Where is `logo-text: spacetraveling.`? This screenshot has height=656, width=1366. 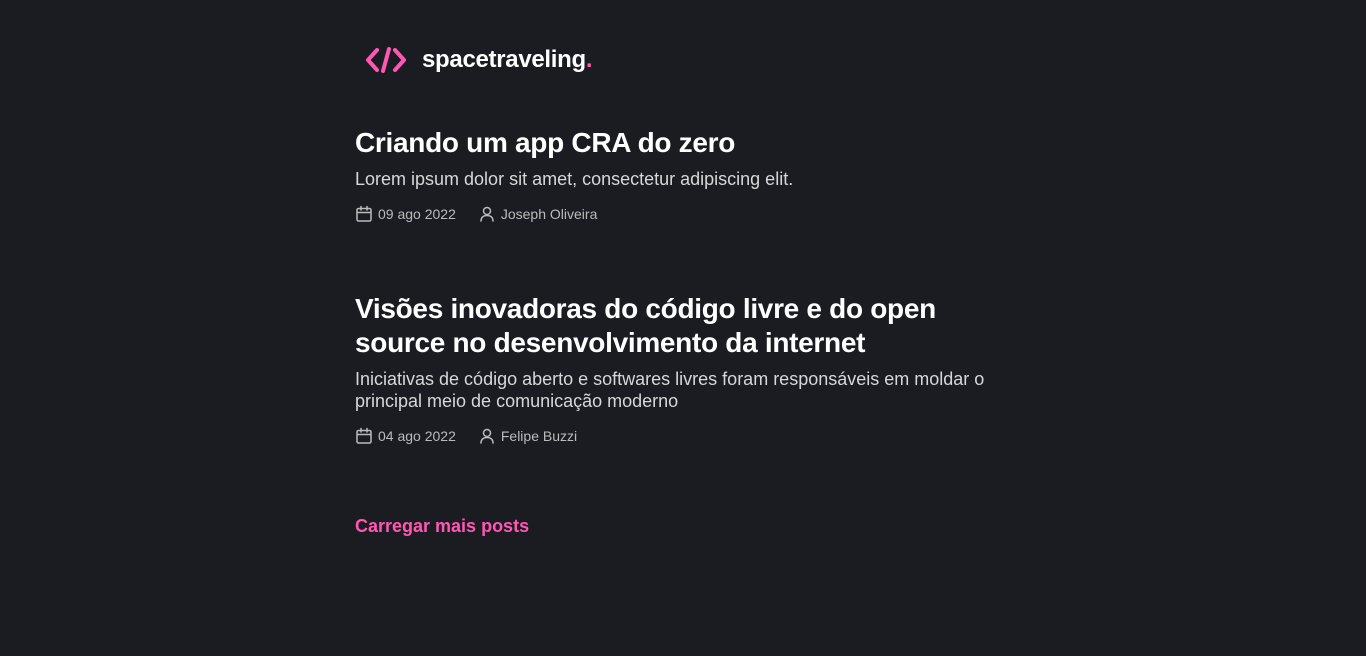 logo-text: spacetraveling. is located at coordinates (507, 60).